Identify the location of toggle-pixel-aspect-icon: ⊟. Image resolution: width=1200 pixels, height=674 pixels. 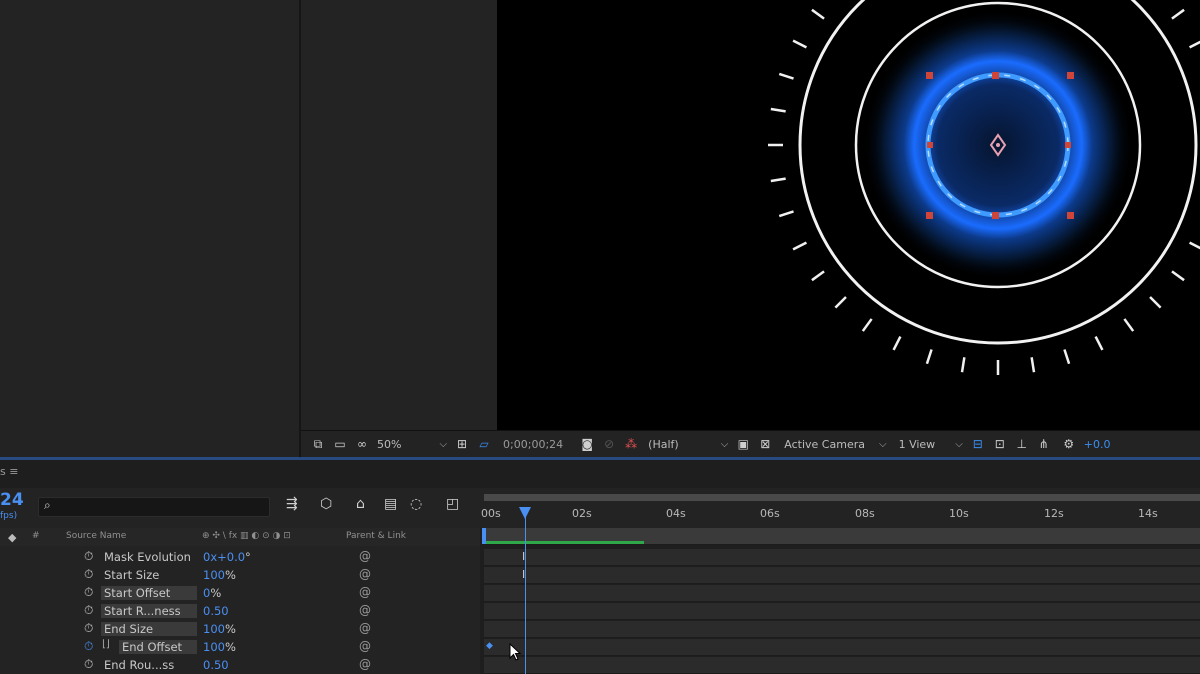
(978, 444).